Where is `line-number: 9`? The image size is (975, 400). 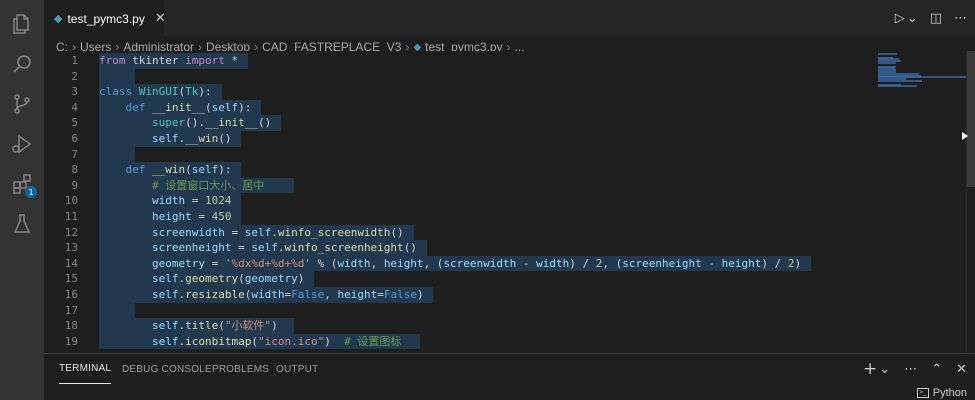 line-number: 9 is located at coordinates (74, 185).